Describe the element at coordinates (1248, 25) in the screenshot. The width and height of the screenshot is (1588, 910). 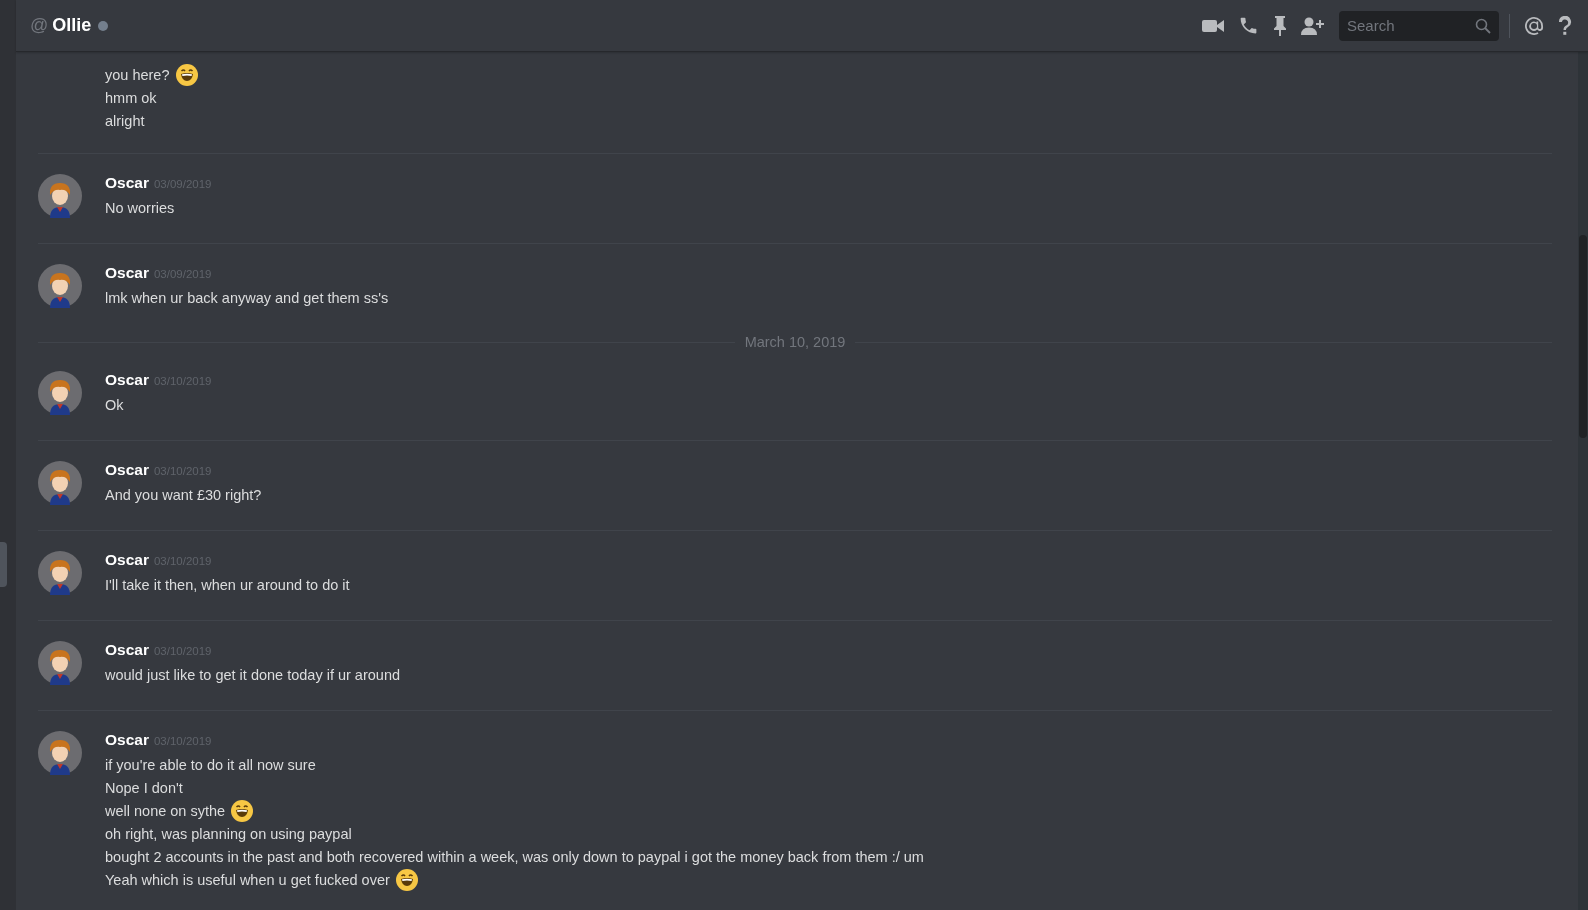
I see `phone-icon` at that location.